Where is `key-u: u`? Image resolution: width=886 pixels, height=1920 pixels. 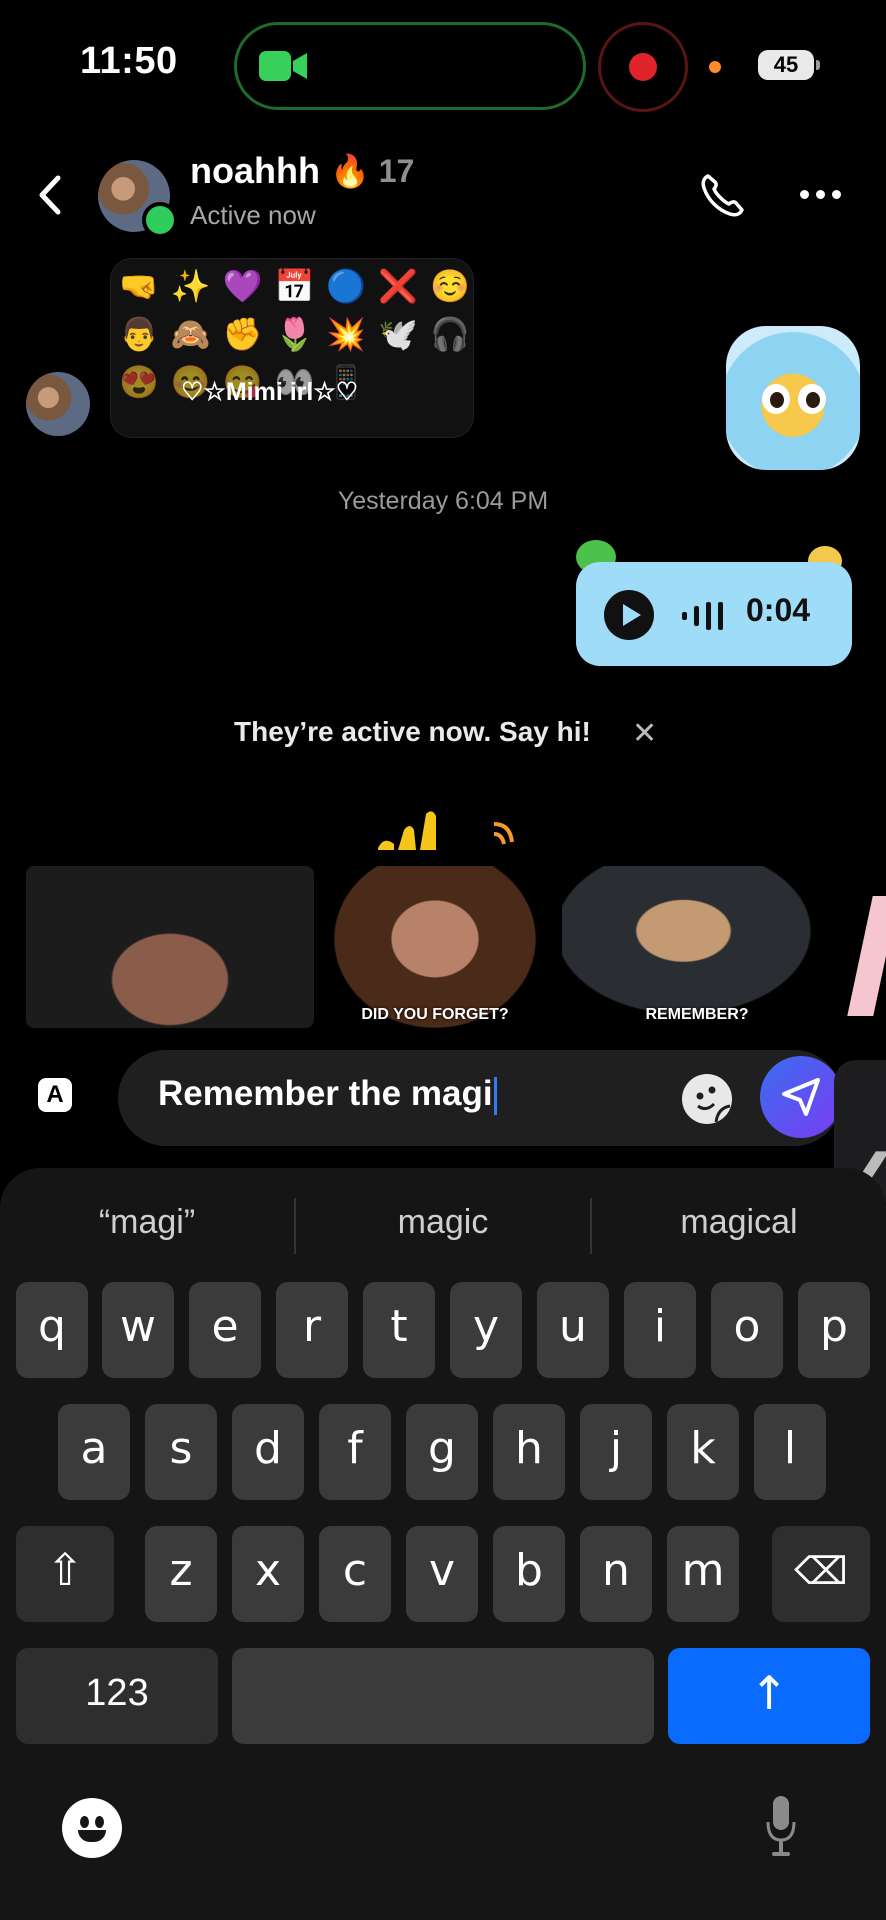
key-u: u is located at coordinates (573, 1330).